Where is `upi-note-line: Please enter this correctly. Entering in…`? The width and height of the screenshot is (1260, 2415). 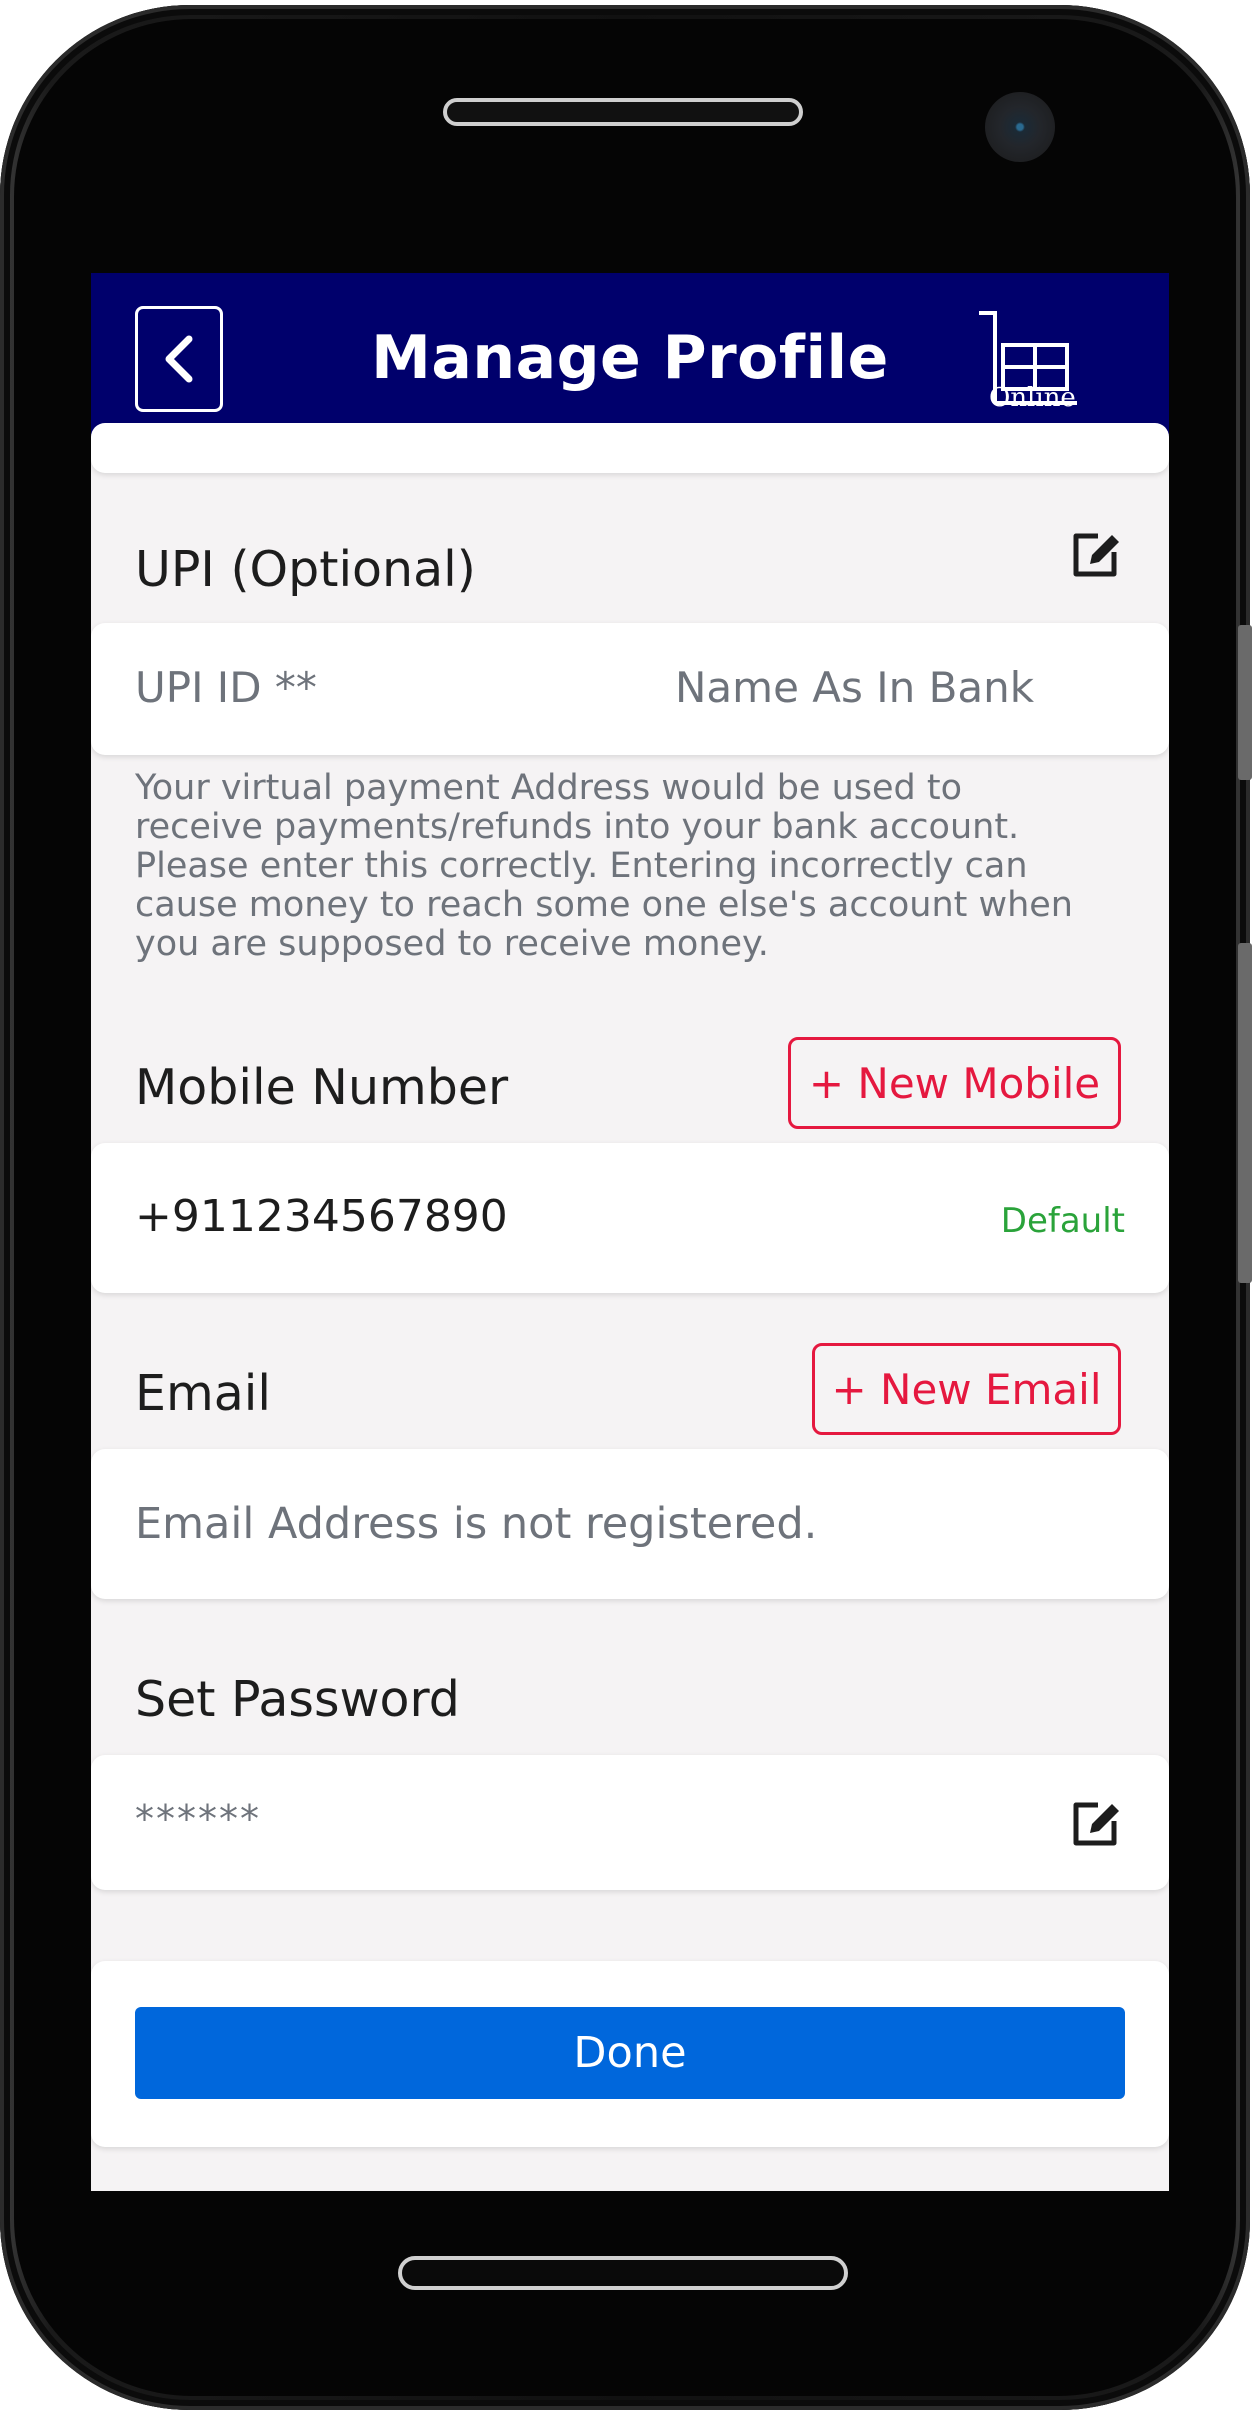
upi-note-line: Please enter this correctly. Entering in… is located at coordinates (581, 866).